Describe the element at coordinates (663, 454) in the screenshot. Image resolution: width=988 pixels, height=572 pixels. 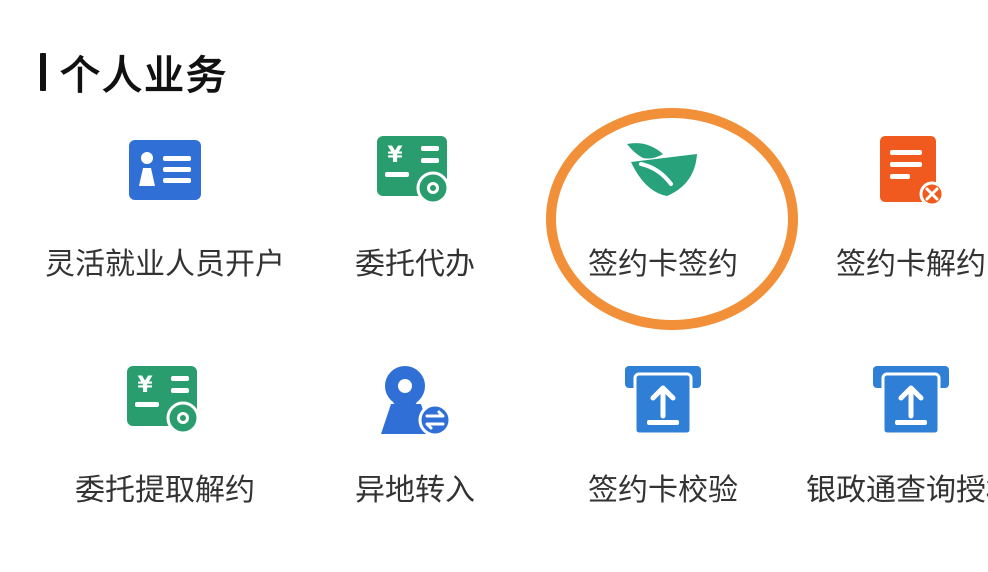
I see `service-sign-card-verify: 签约卡校验` at that location.